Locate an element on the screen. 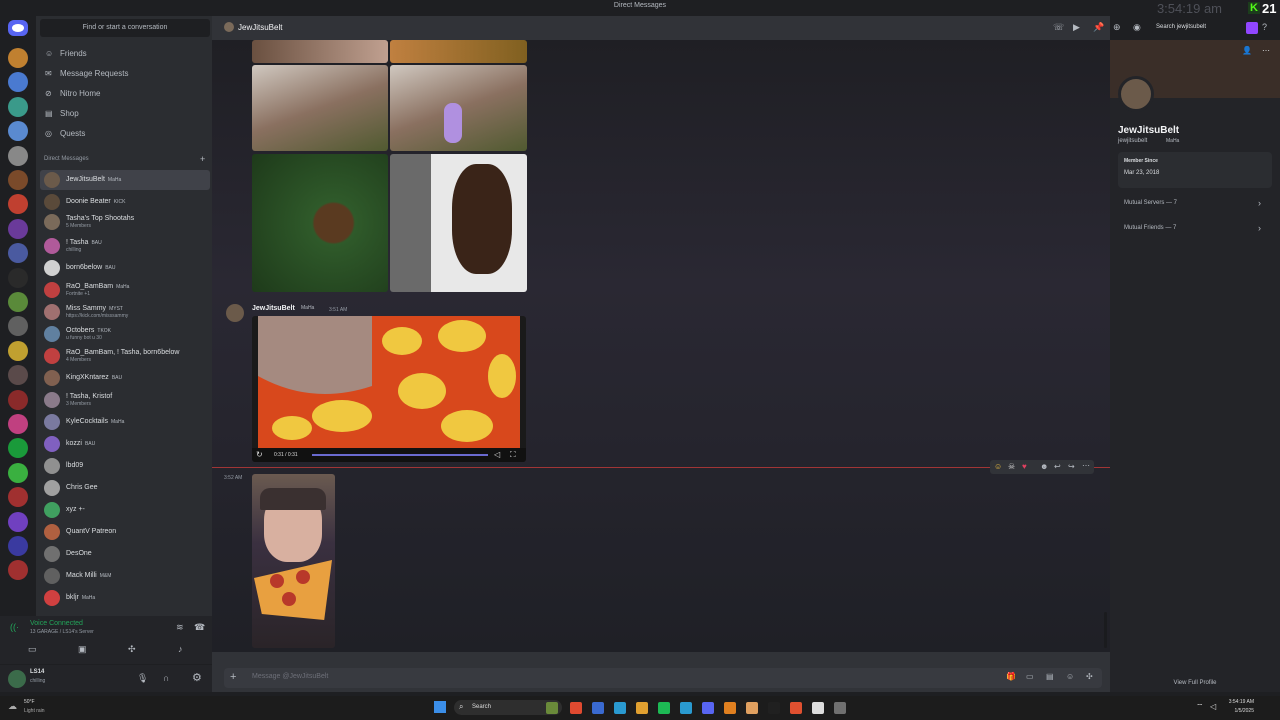  help-icon: ? is located at coordinates (1264, 27).